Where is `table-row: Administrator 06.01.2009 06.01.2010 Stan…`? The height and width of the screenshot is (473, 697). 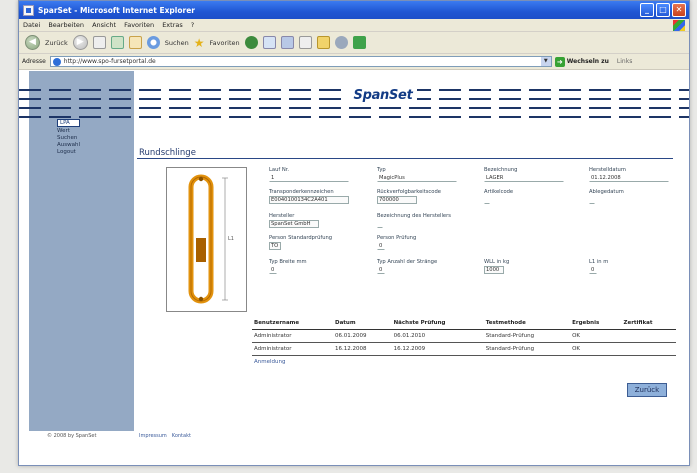
table-row: Administrator 06.01.2009 06.01.2010 Stan… is located at coordinates (464, 336).